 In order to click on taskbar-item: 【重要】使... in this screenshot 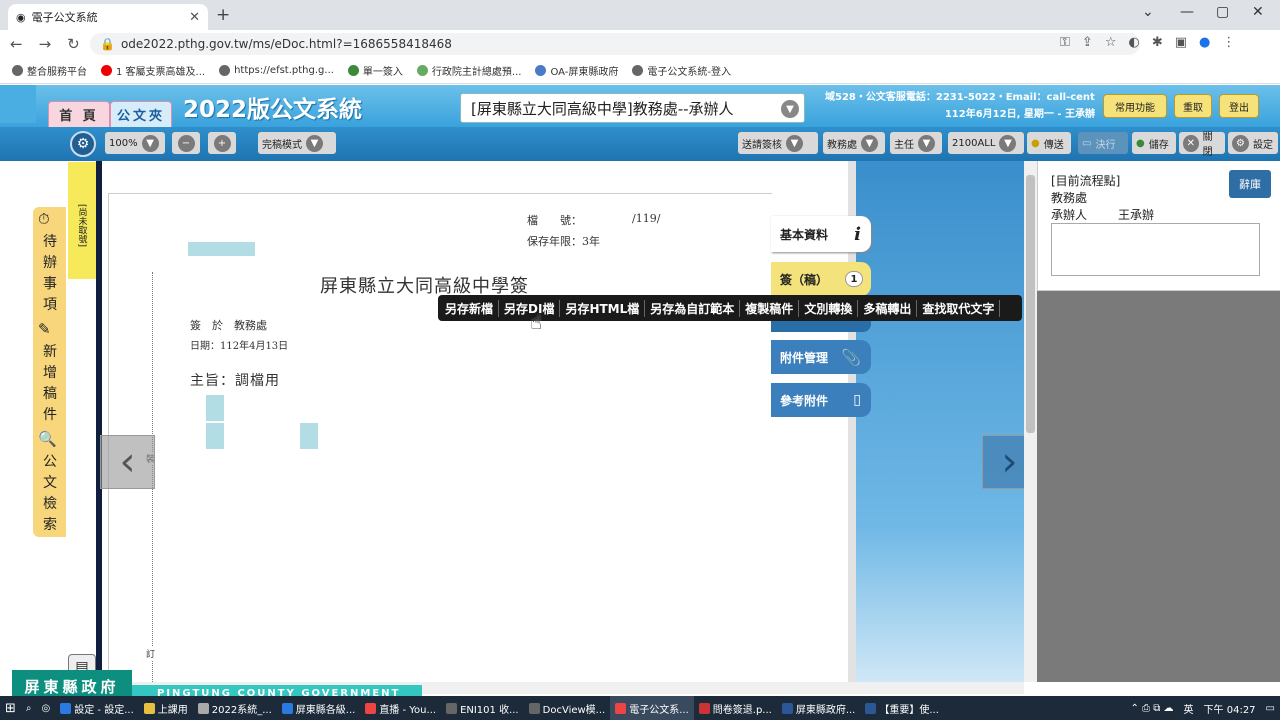, I will do `click(902, 708)`.